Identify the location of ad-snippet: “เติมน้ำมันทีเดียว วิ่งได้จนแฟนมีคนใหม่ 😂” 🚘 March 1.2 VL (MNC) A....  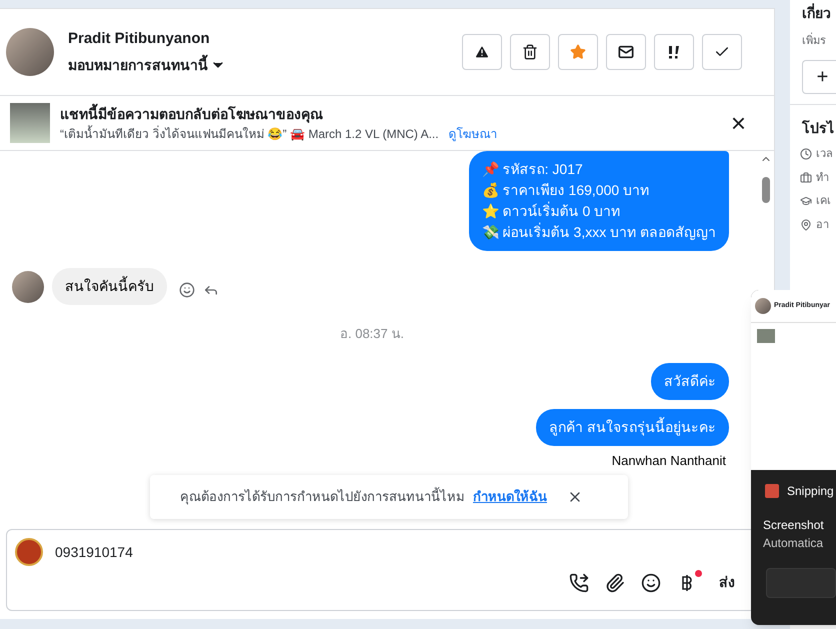
(249, 133).